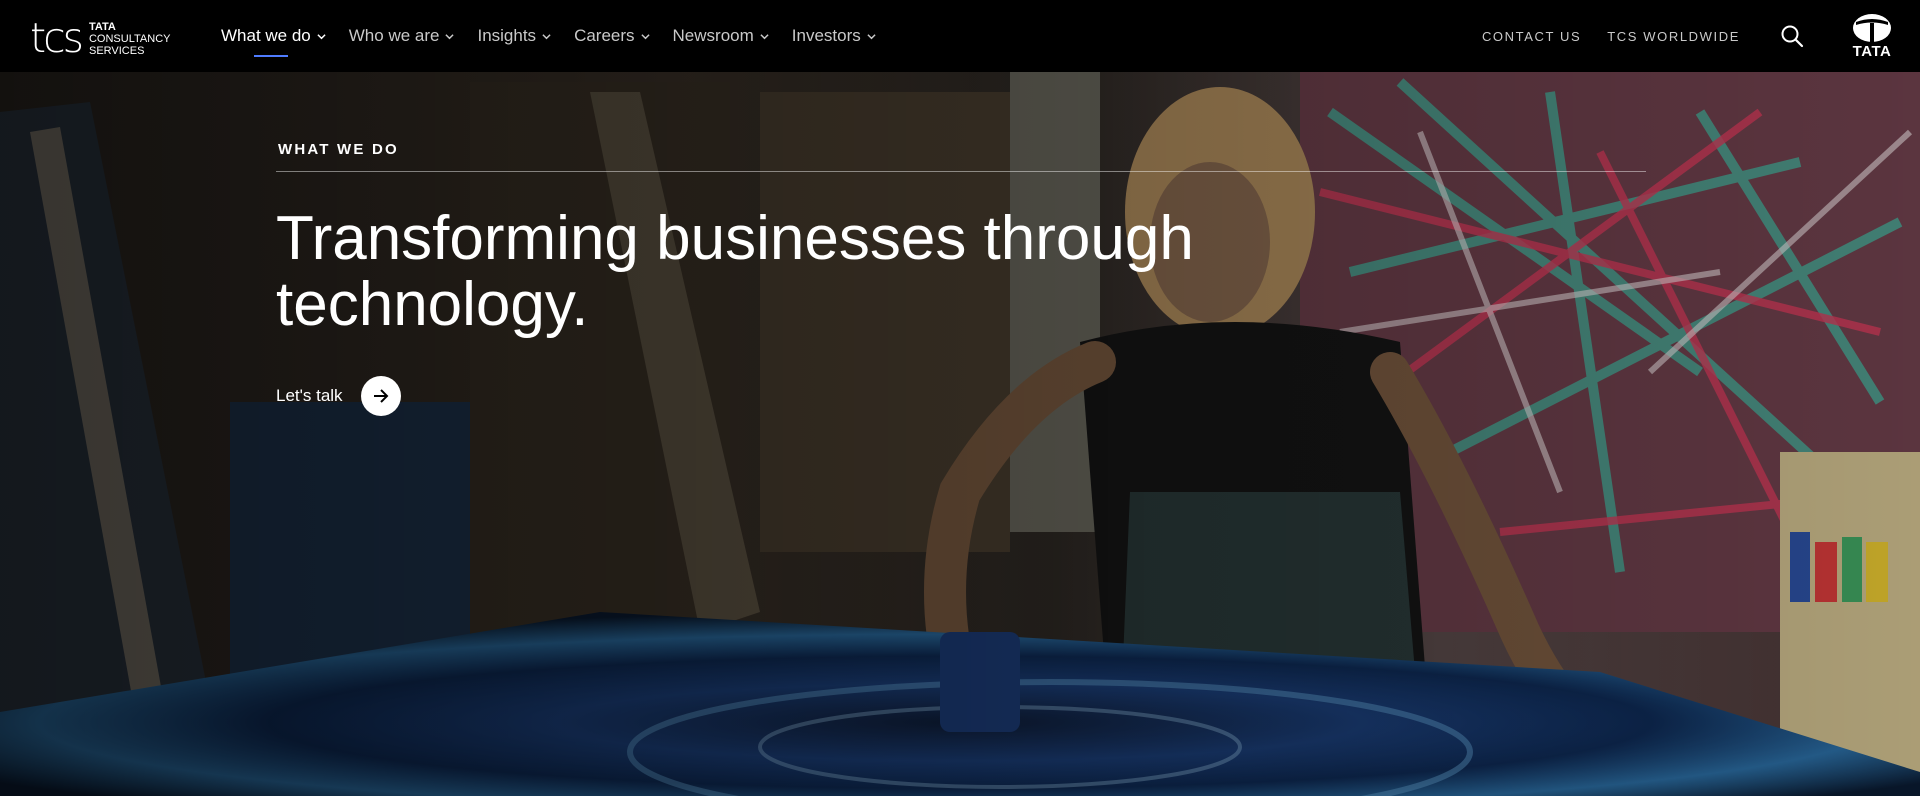  I want to click on nav-item-newsroom: Newsroom, so click(721, 36).